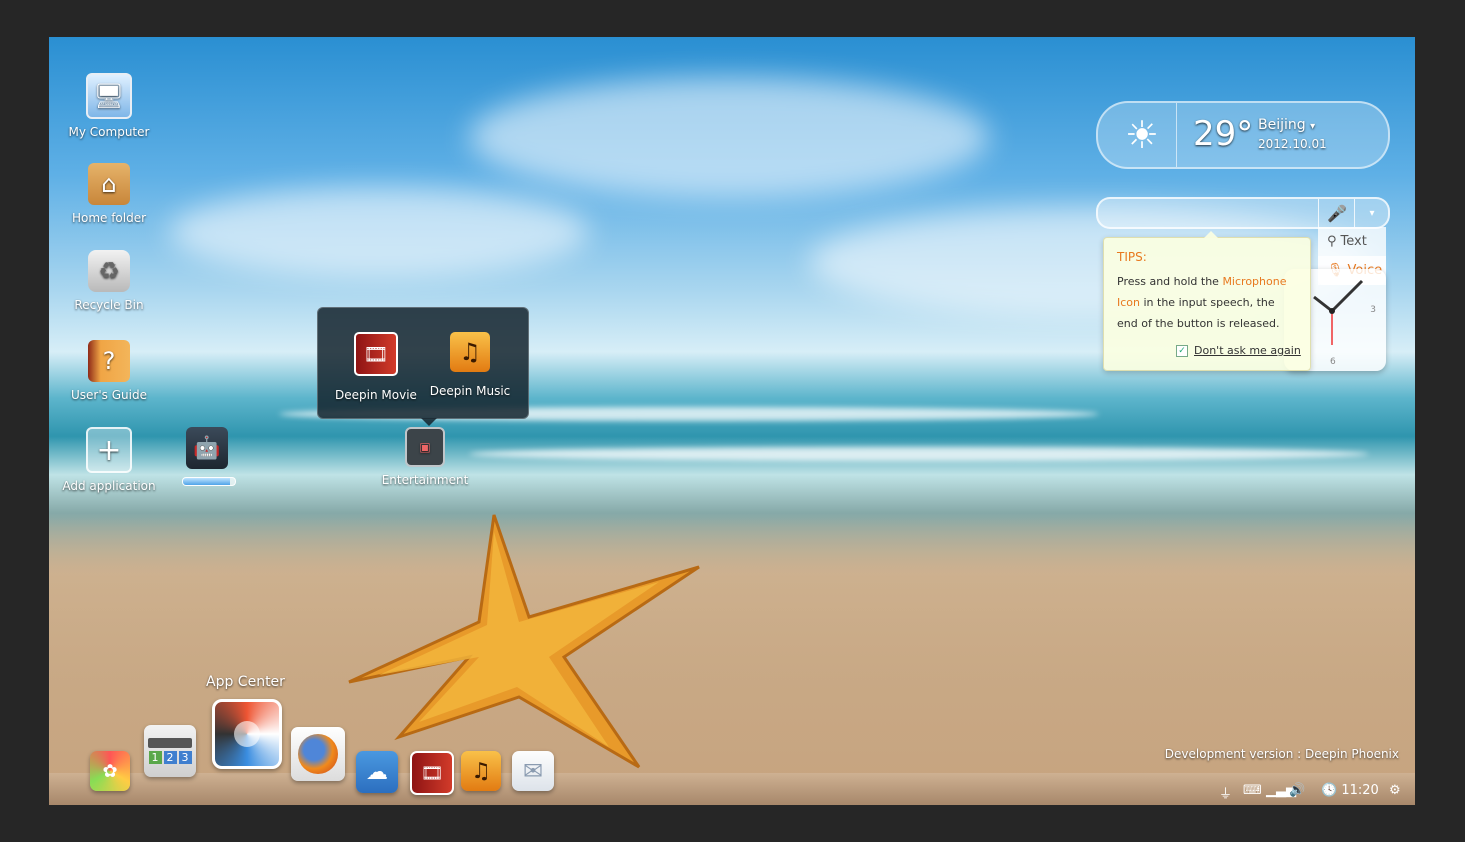 This screenshot has height=842, width=1465. Describe the element at coordinates (1329, 790) in the screenshot. I see `clock-icon: 🕓` at that location.